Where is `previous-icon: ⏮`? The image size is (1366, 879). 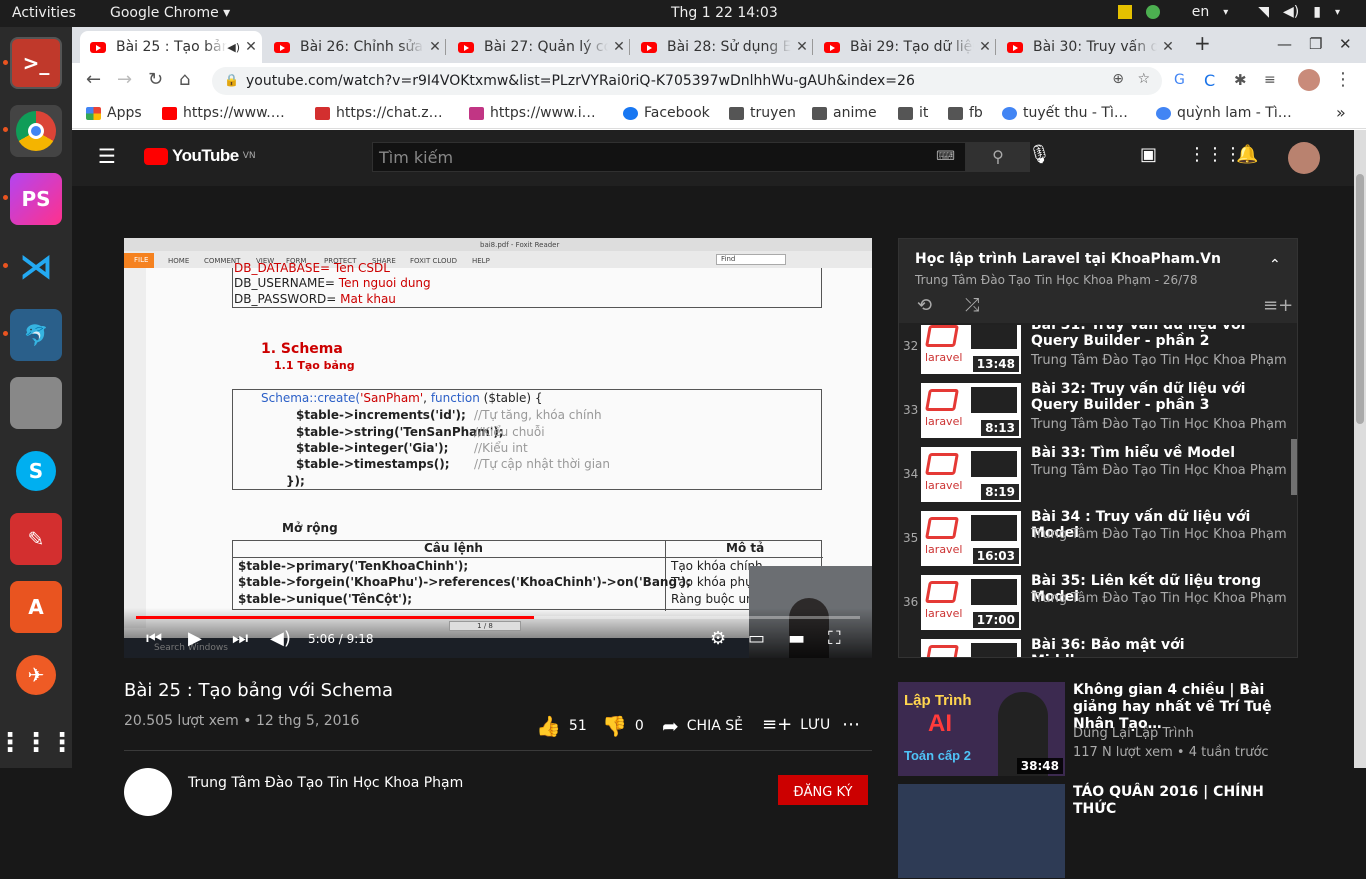 previous-icon: ⏮ is located at coordinates (154, 638).